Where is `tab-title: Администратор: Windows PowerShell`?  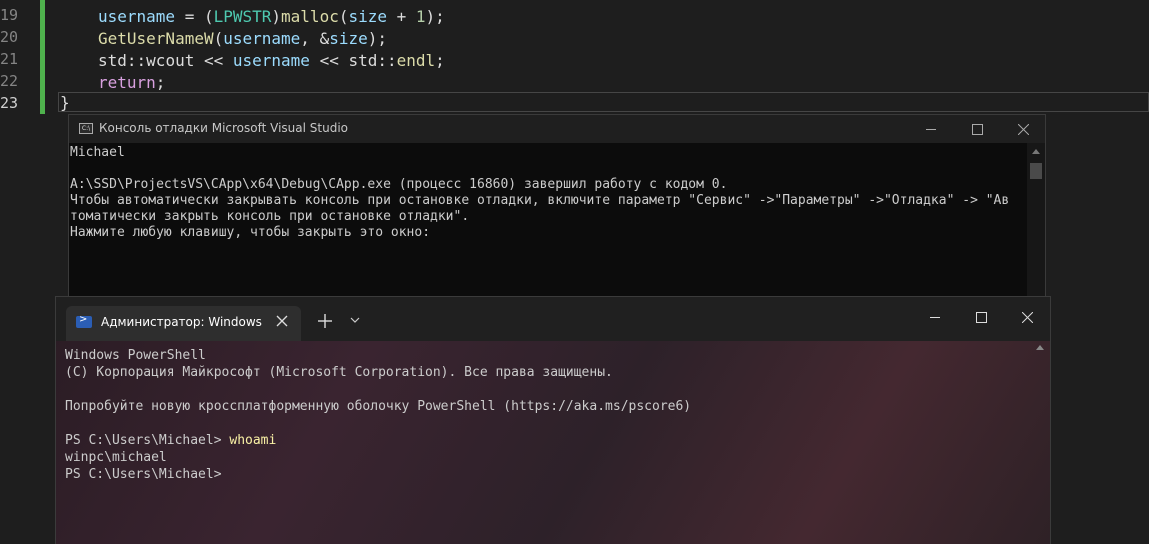
tab-title: Администратор: Windows PowerShell is located at coordinates (183, 322).